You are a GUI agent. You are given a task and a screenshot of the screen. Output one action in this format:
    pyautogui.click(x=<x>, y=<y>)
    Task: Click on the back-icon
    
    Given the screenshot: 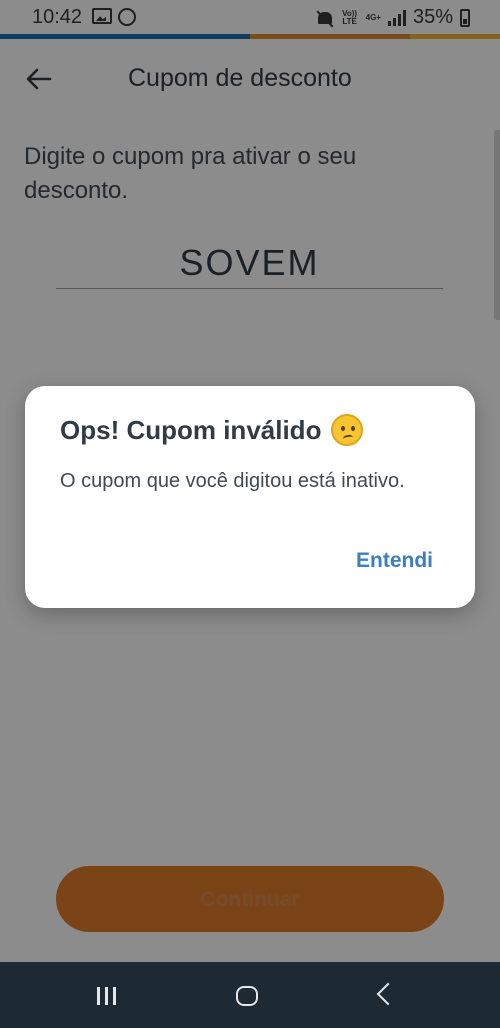 What is the action you would take?
    pyautogui.click(x=388, y=994)
    